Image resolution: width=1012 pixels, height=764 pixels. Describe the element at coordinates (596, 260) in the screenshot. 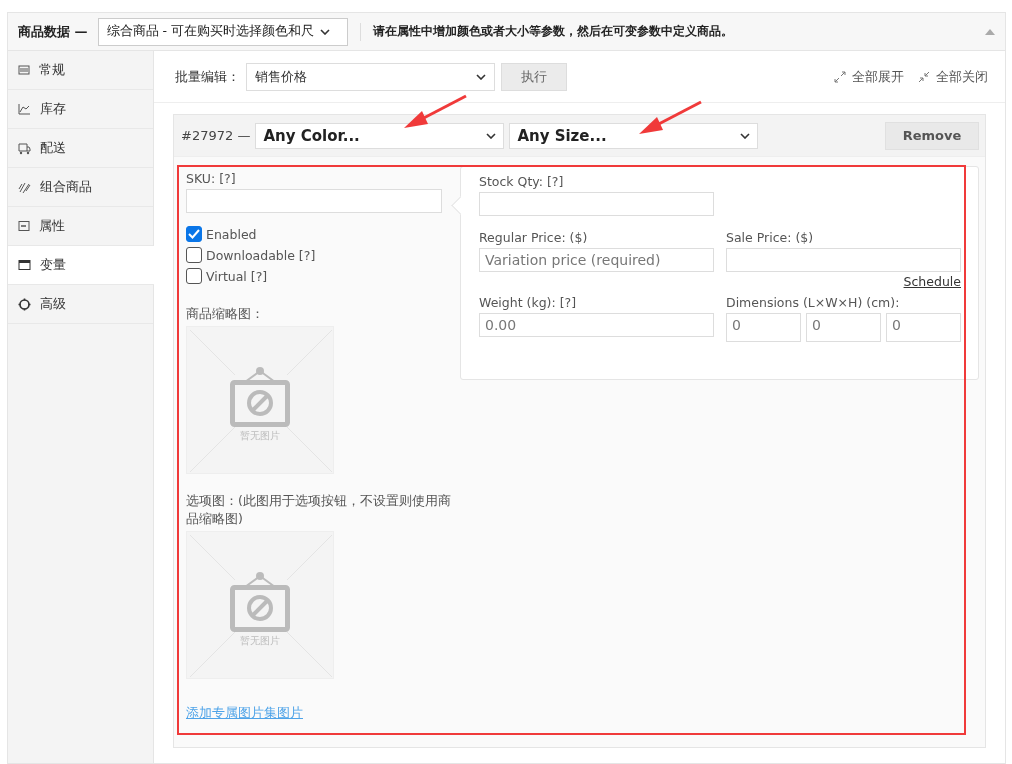

I see `regular-price-field: Variation price (required)` at that location.